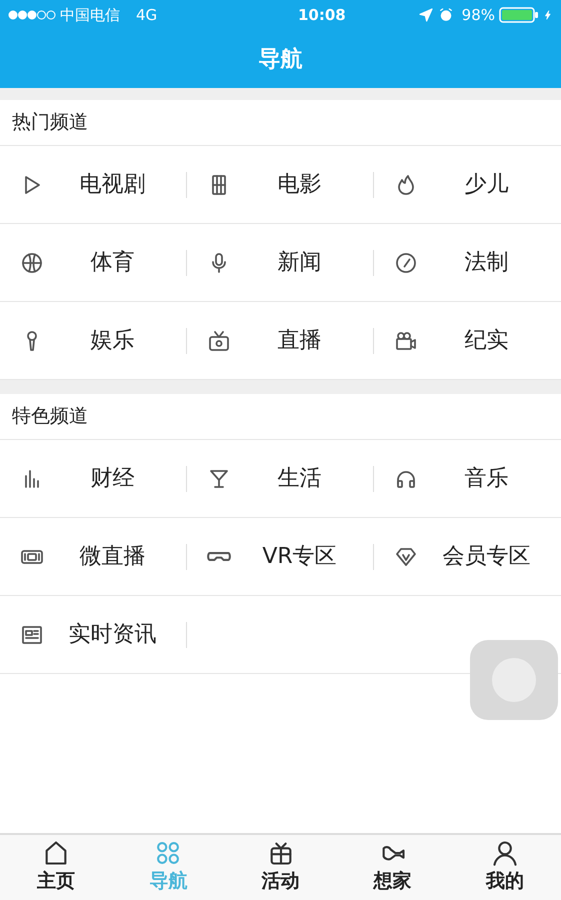 The image size is (561, 900). What do you see at coordinates (93, 557) in the screenshot?
I see `channel-item: 微直播` at bounding box center [93, 557].